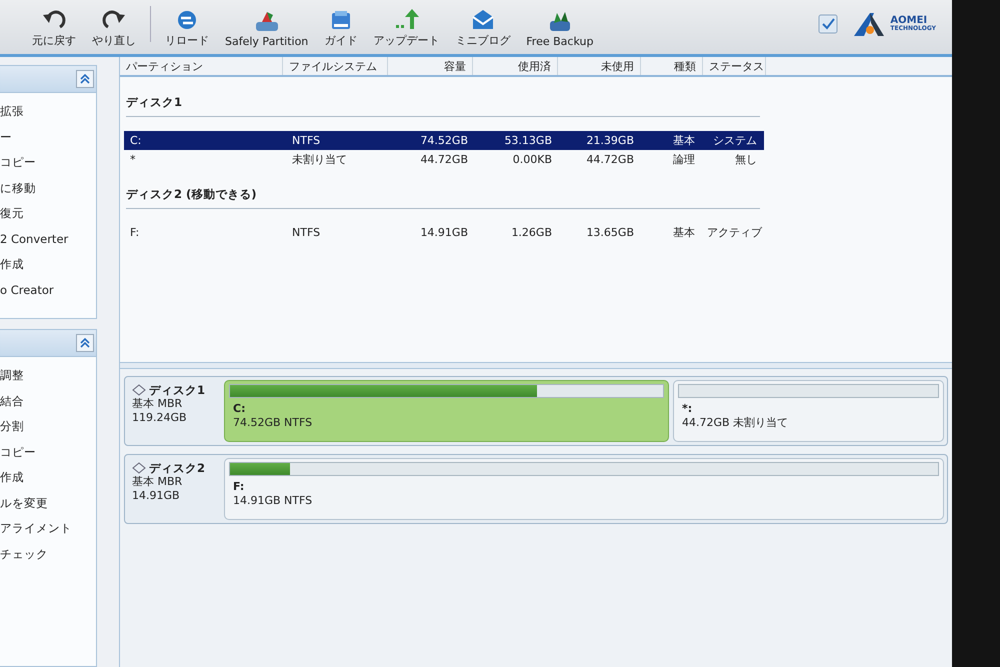 The height and width of the screenshot is (667, 1000). Describe the element at coordinates (48, 290) in the screenshot. I see `sidebar-item: o Creator` at that location.